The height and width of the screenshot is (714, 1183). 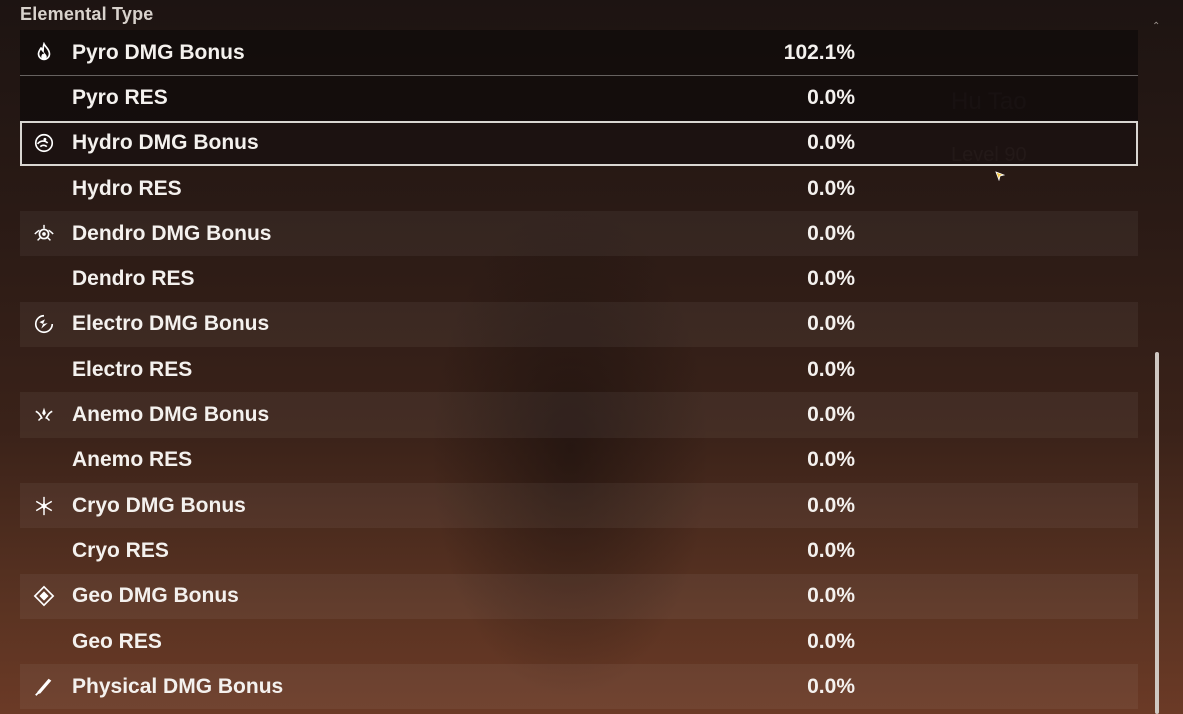 I want to click on stat-label: Electro RES, so click(x=132, y=369).